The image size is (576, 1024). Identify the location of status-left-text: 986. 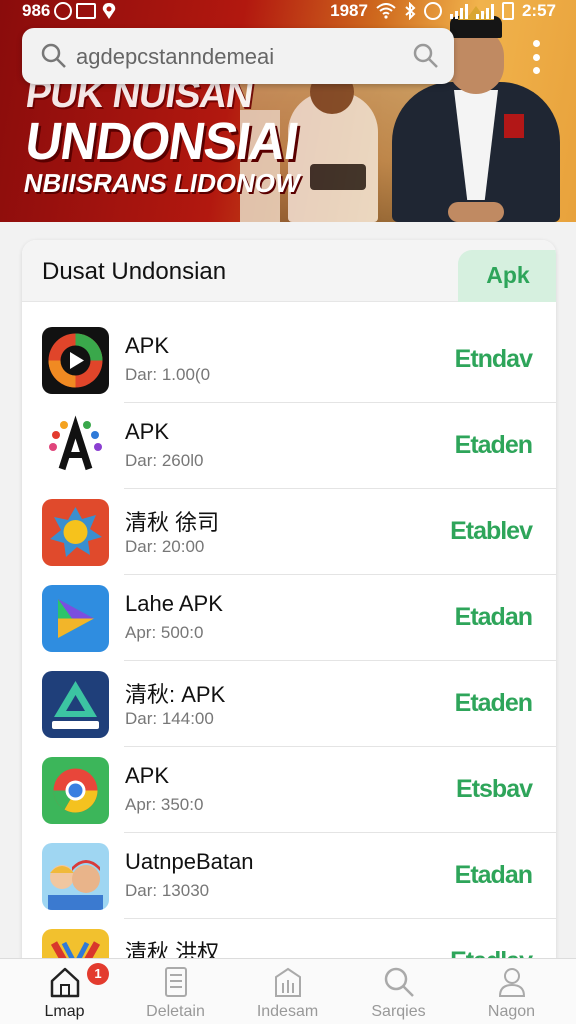
(36, 10).